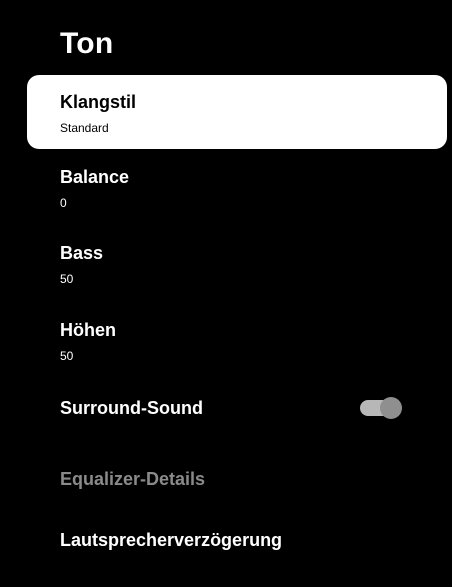 The image size is (465, 587). What do you see at coordinates (84, 128) in the screenshot?
I see `menu-item-value: Standard` at bounding box center [84, 128].